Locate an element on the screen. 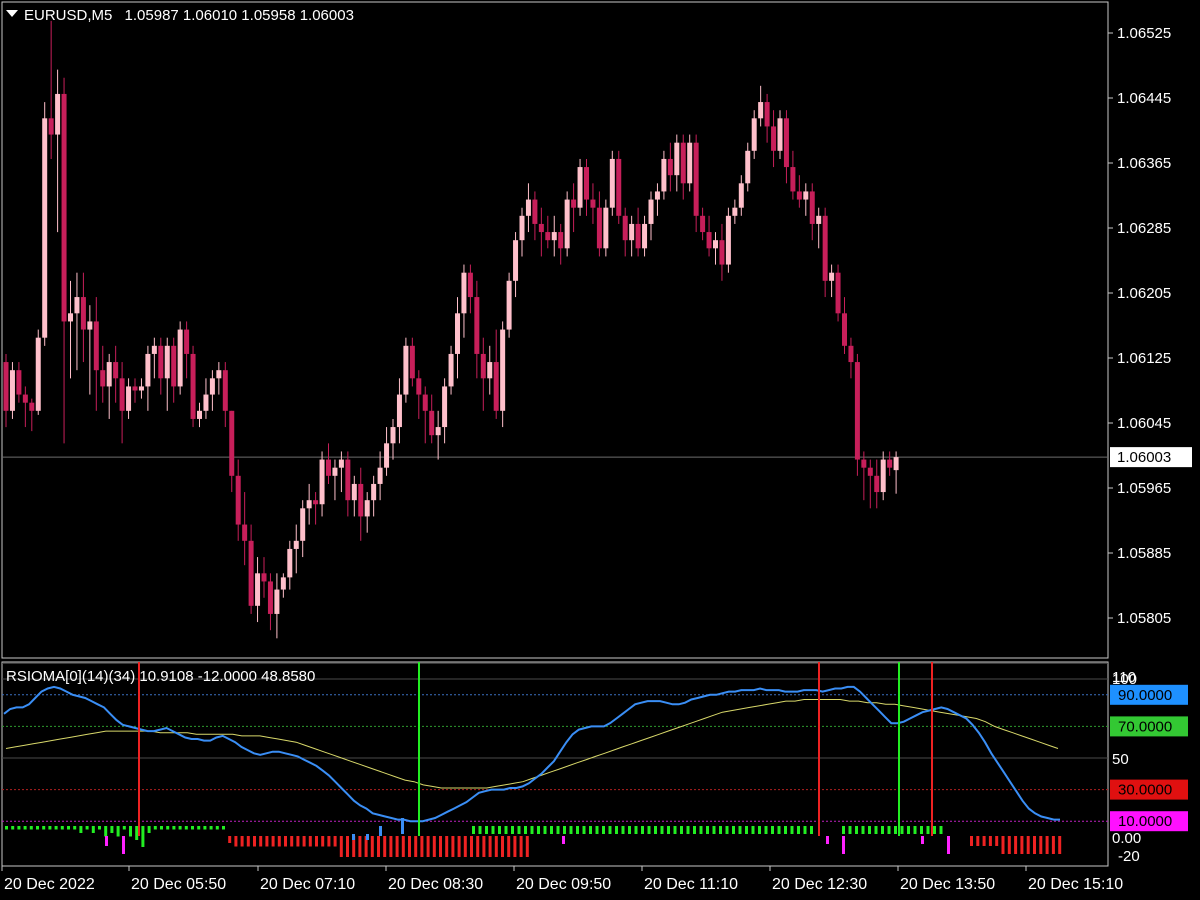  indicator-lines is located at coordinates (531, 754).